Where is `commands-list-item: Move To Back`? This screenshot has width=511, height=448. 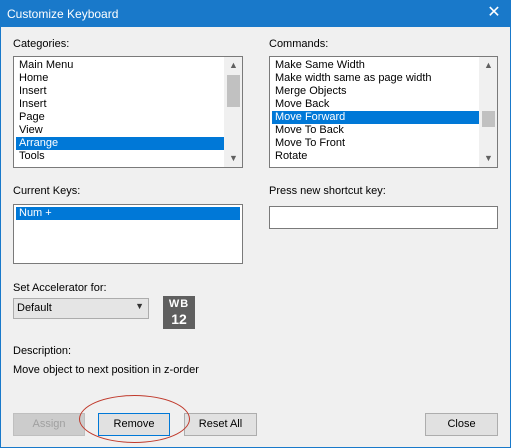
commands-list-item: Move To Back is located at coordinates (376, 130).